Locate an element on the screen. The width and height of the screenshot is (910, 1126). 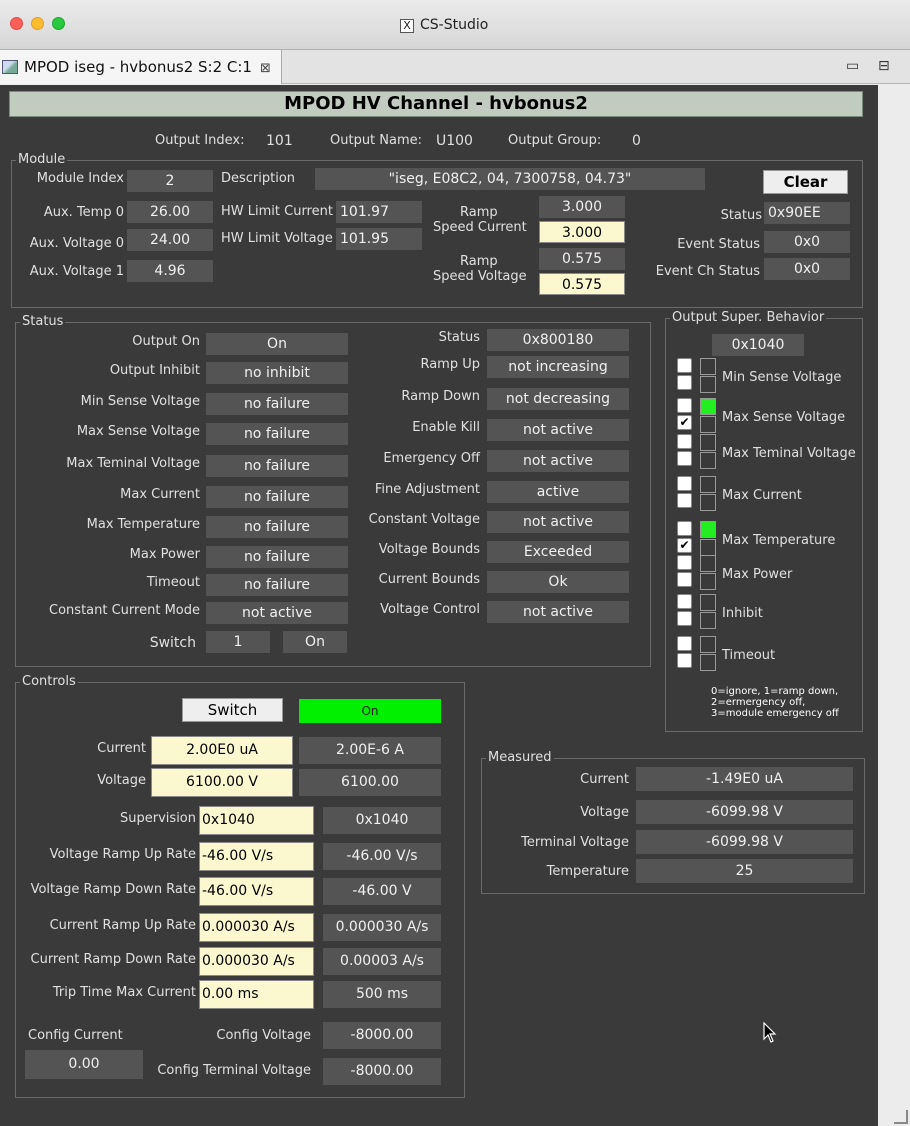
switch-button: Switch is located at coordinates (232, 710).